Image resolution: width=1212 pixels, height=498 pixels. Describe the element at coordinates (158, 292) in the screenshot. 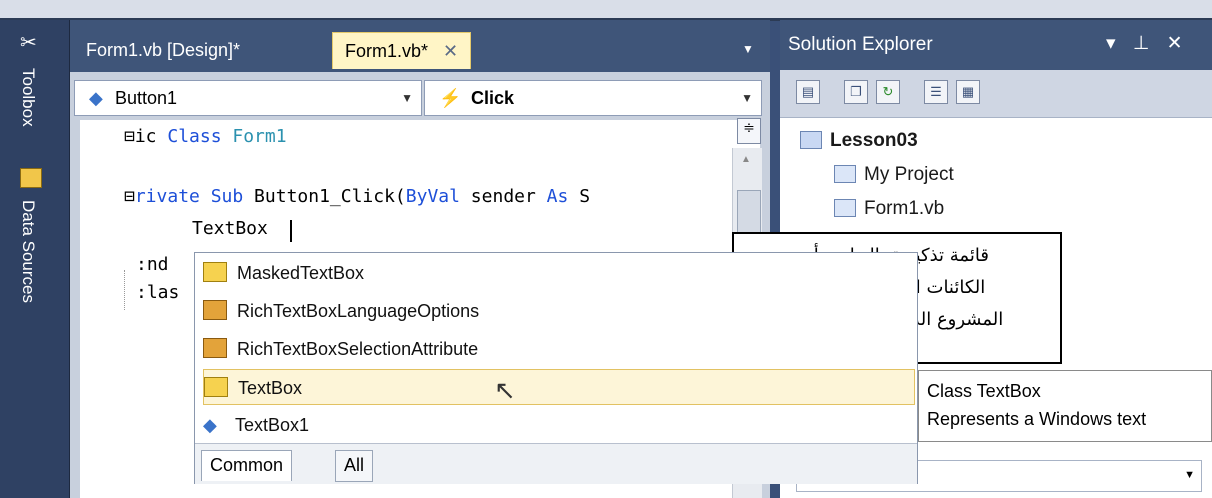

I see `code-line-endclass: :las` at that location.